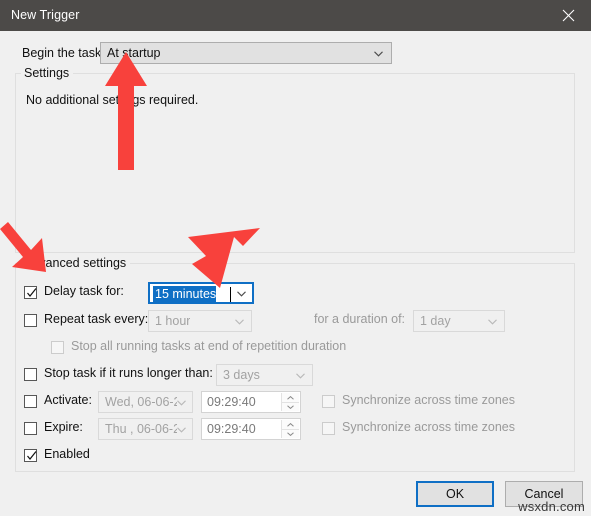  I want to click on text-caret, so click(230, 294).